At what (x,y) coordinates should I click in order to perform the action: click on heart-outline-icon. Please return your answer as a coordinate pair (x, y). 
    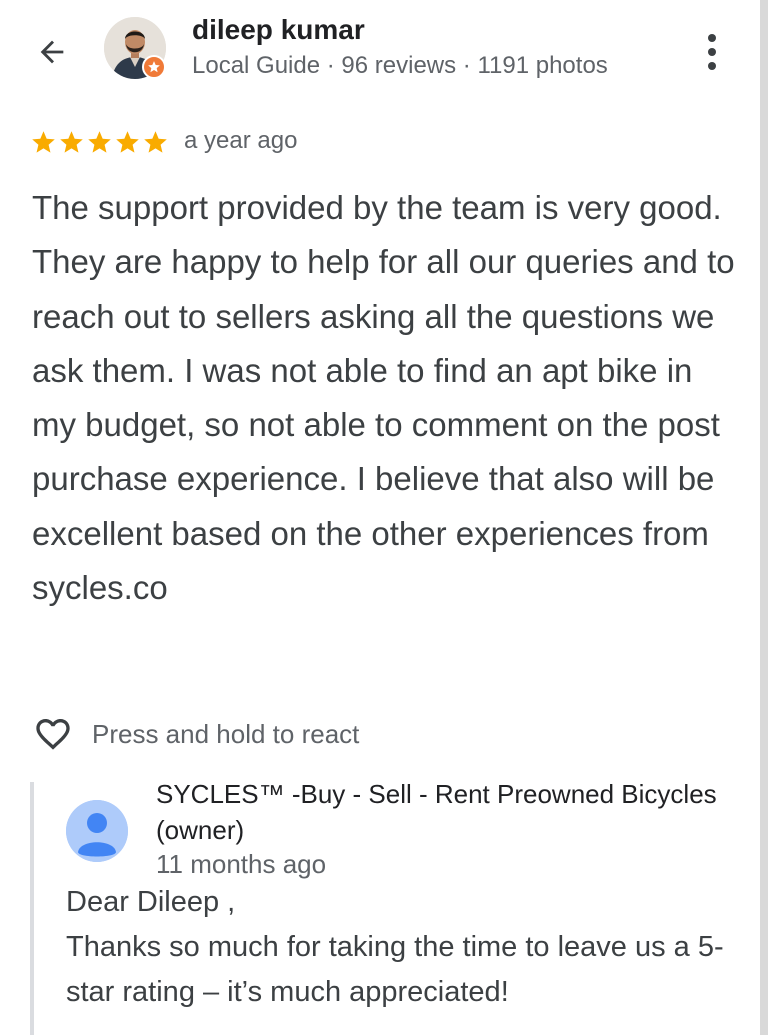
    Looking at the image, I should click on (53, 734).